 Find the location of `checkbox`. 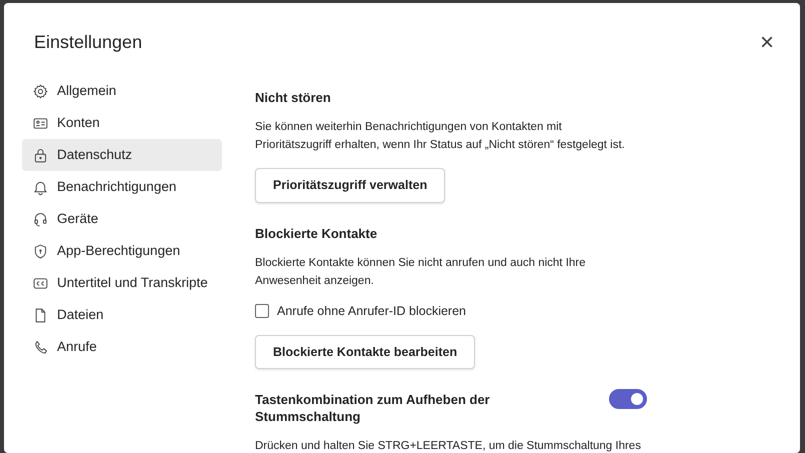

checkbox is located at coordinates (262, 311).